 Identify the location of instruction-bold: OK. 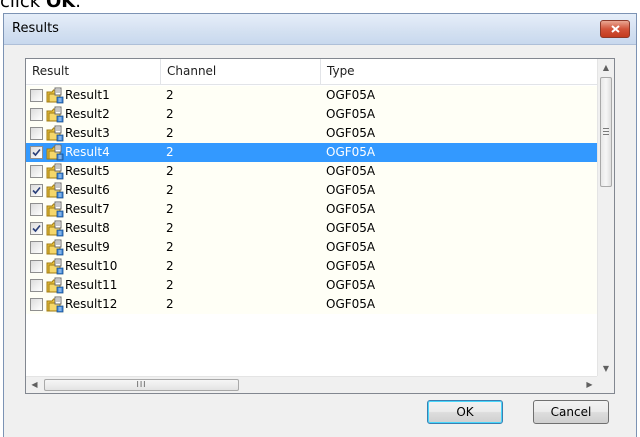
(60, 6).